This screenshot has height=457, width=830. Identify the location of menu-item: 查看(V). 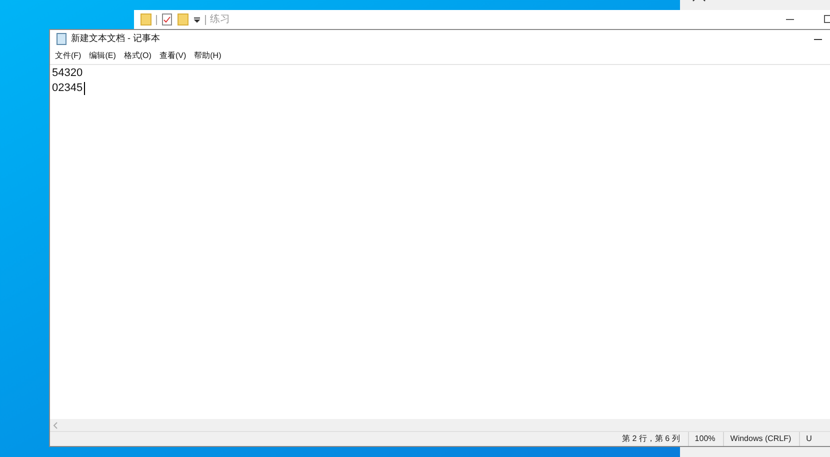
(172, 56).